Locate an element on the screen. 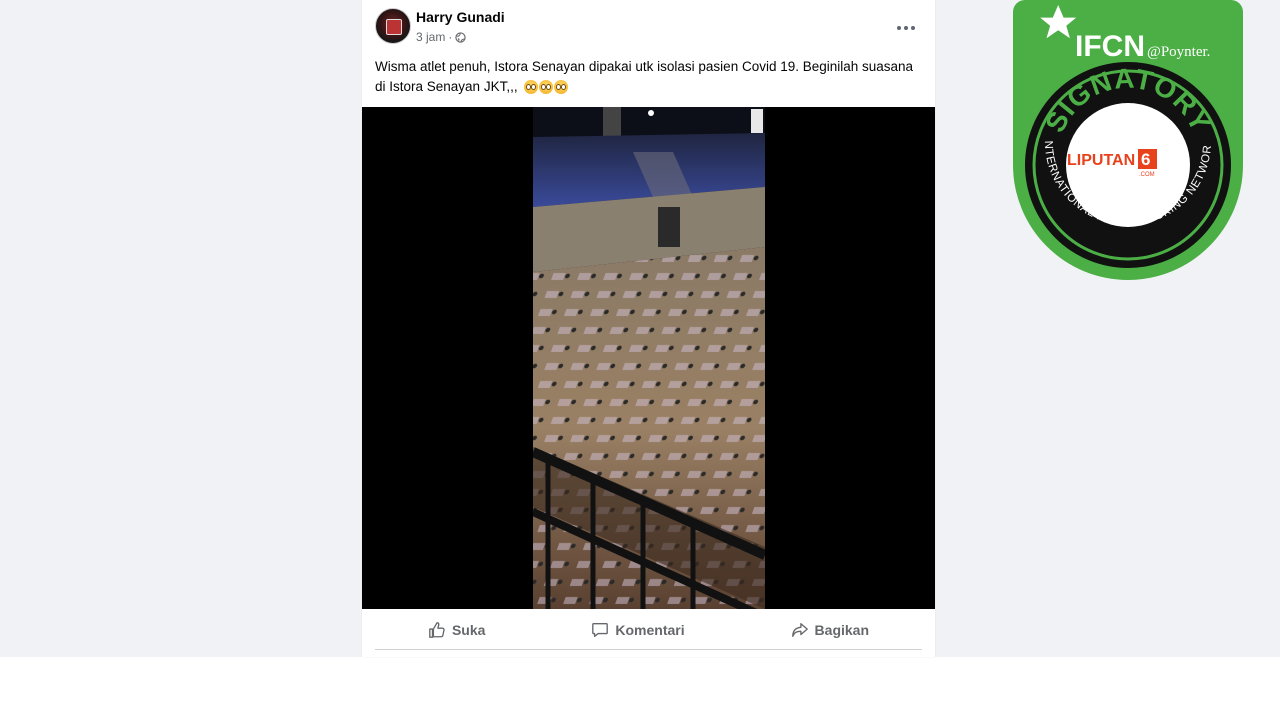  video-frame is located at coordinates (649, 358).